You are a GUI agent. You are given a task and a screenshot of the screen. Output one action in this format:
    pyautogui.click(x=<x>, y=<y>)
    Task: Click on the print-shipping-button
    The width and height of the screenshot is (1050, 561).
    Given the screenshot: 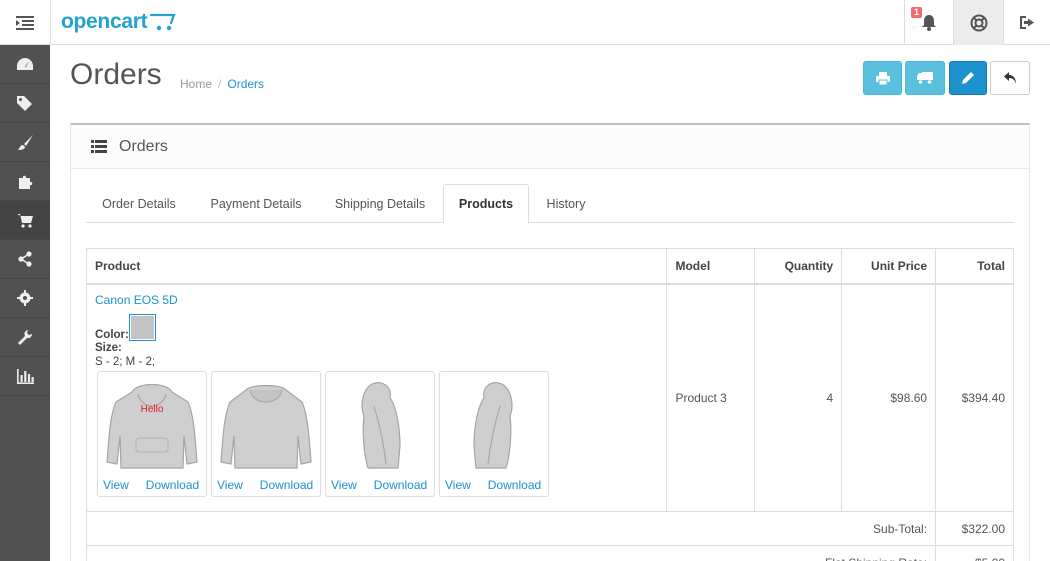 What is the action you would take?
    pyautogui.click(x=925, y=78)
    